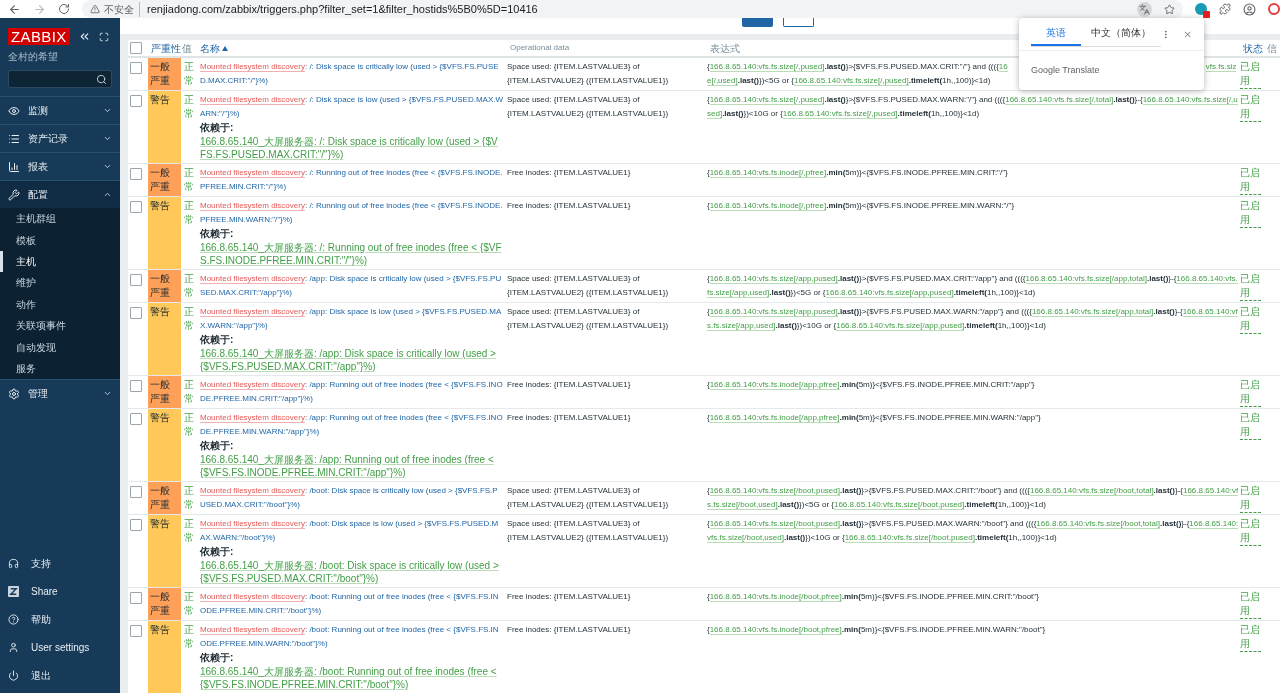 This screenshot has height=693, width=1280. I want to click on extension-icon, so click(1201, 9).